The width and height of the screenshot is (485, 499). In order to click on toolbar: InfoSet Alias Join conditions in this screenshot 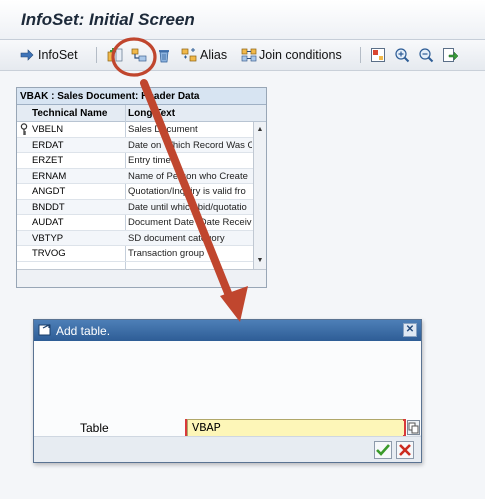, I will do `click(242, 55)`.